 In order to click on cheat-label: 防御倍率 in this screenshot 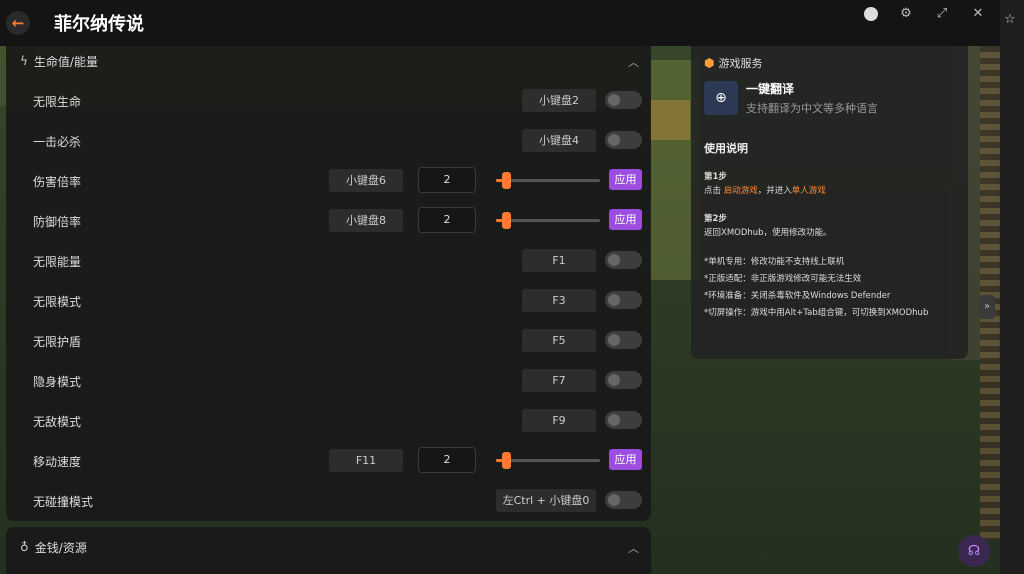, I will do `click(57, 222)`.